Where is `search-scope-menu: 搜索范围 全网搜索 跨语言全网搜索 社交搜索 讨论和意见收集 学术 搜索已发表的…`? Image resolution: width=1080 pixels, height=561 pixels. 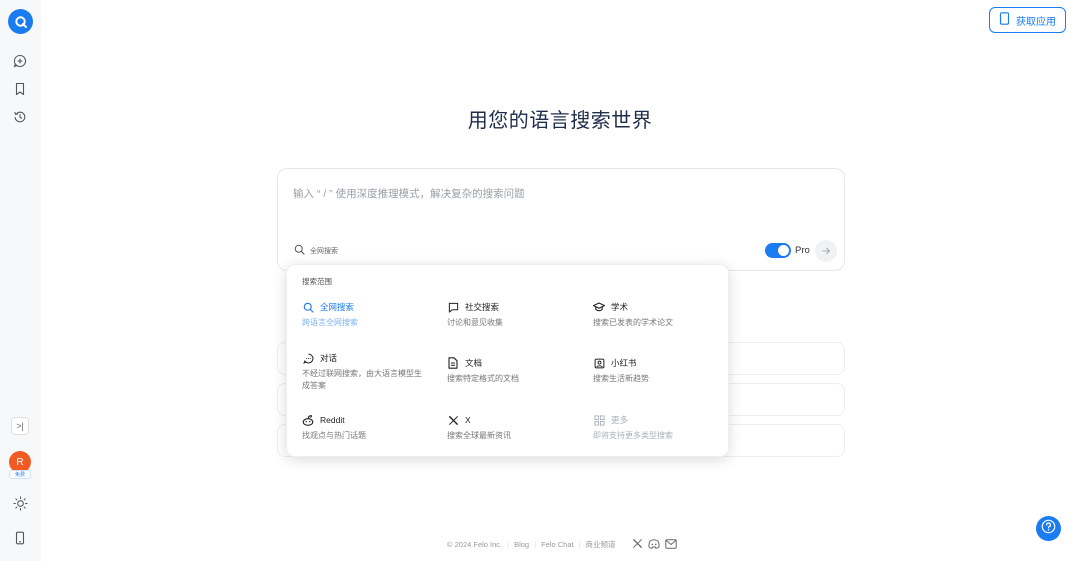
search-scope-menu: 搜索范围 全网搜索 跨语言全网搜索 社交搜索 讨论和意见收集 学术 搜索已发表的… is located at coordinates (507, 360).